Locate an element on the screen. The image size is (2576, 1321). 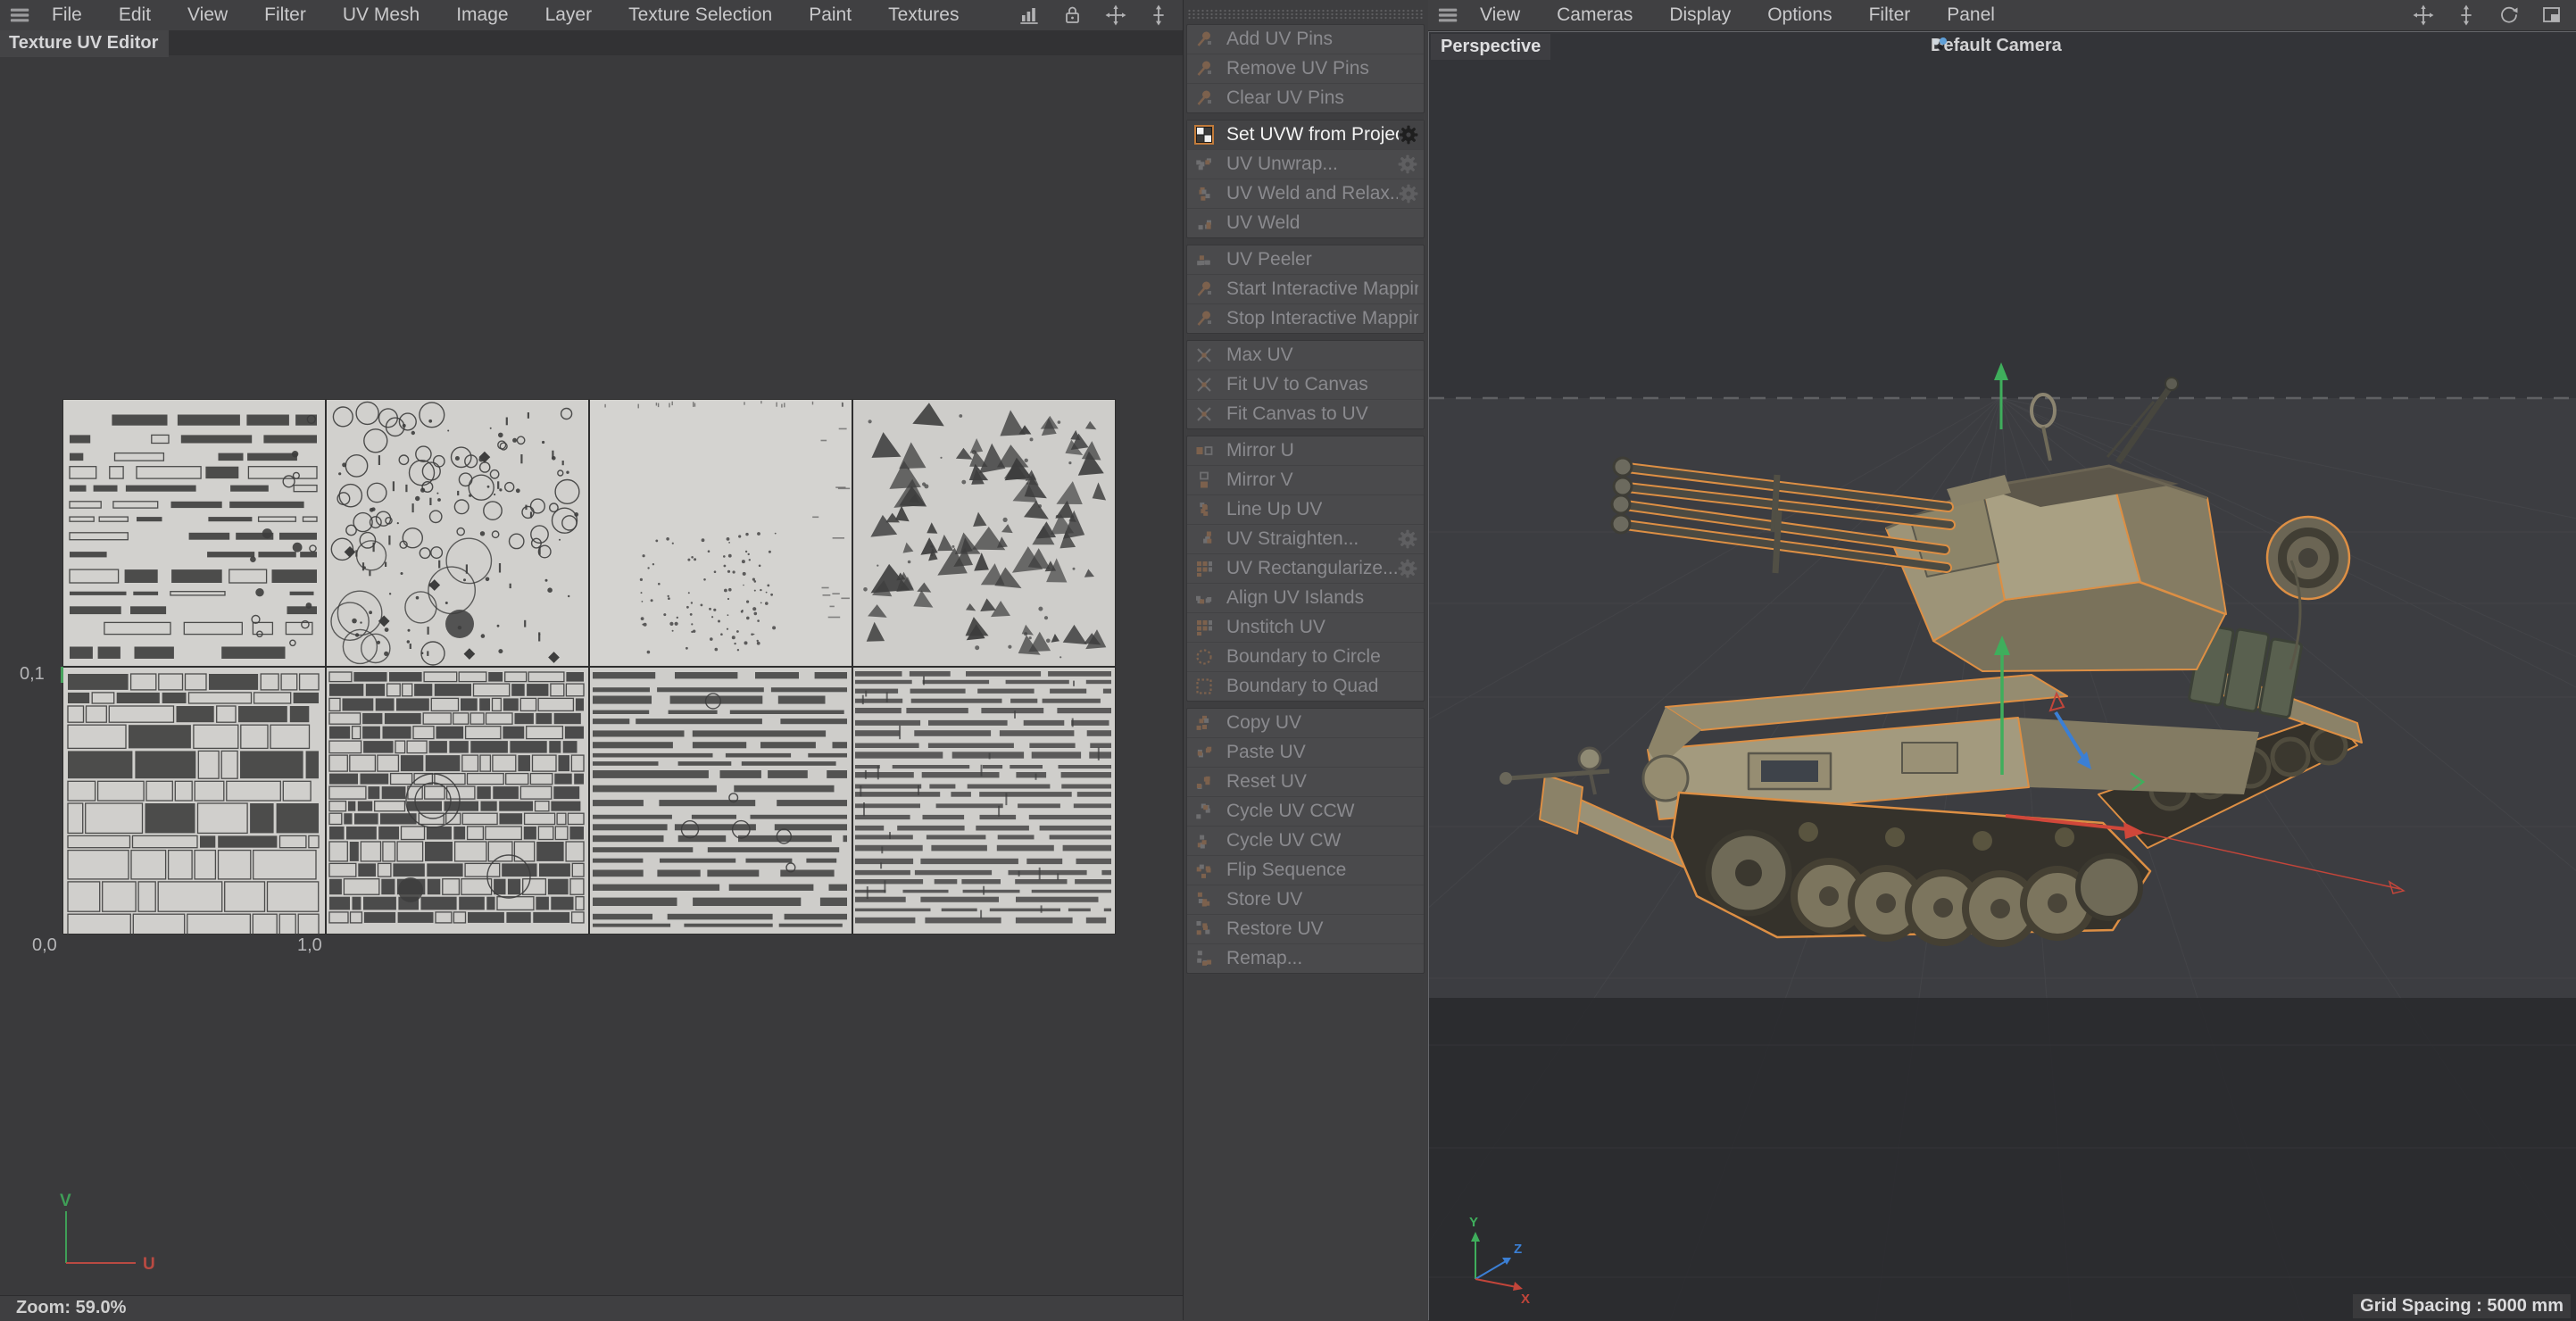
command-restore-uv: Restore UV is located at coordinates (1306, 929).